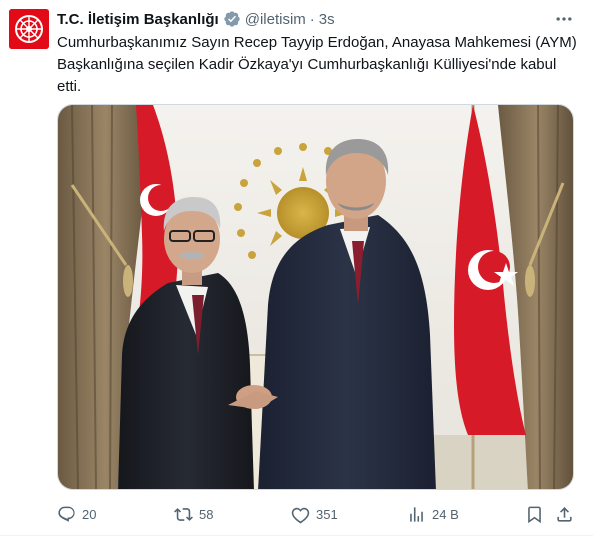  I want to click on heart-icon, so click(300, 515).